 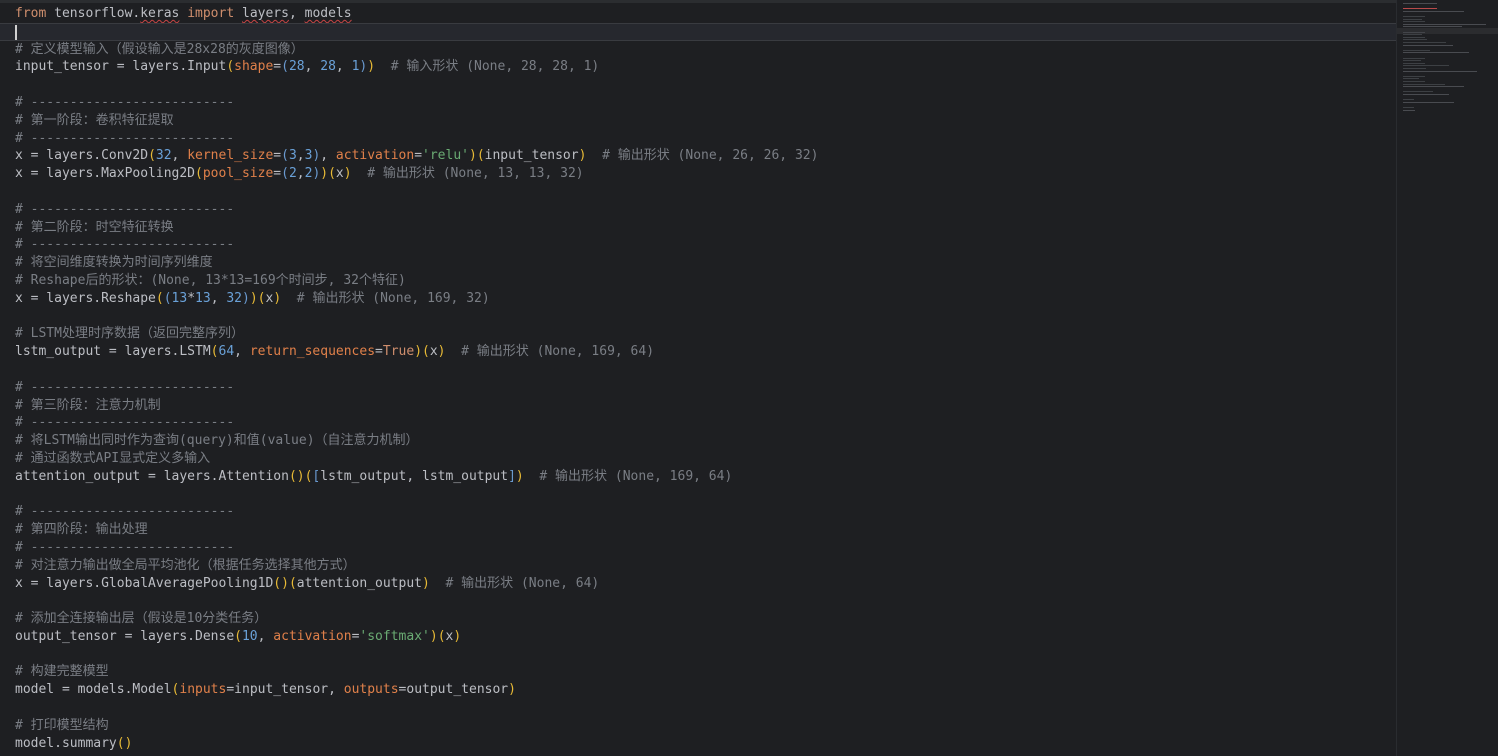 I want to click on code-line: # 将空间维度转换为时间序列维度, so click(x=698, y=263).